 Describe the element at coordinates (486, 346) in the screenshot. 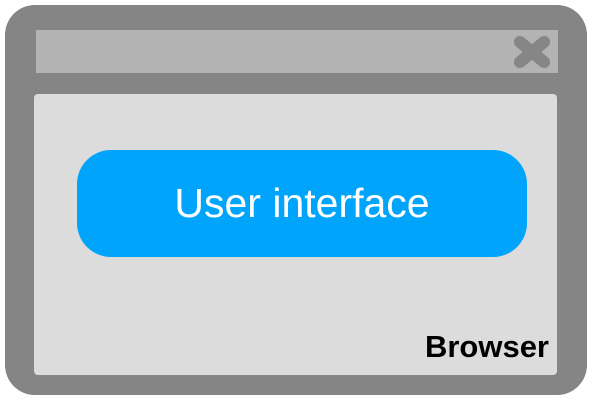

I see `browser-label: Browser` at that location.